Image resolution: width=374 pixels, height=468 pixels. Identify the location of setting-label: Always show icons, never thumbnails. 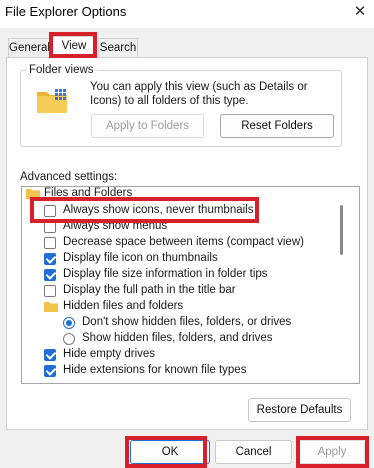
(158, 210).